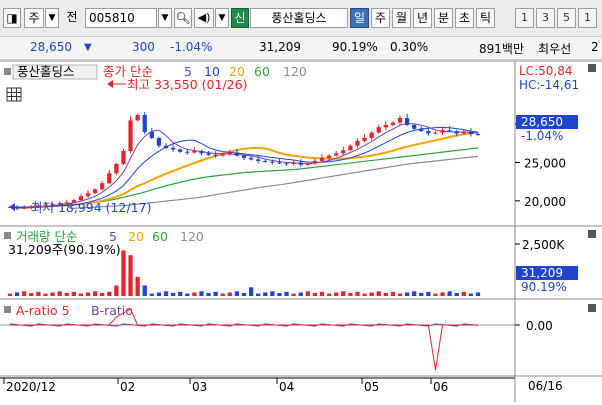  I want to click on period-second-tab: 초, so click(464, 18).